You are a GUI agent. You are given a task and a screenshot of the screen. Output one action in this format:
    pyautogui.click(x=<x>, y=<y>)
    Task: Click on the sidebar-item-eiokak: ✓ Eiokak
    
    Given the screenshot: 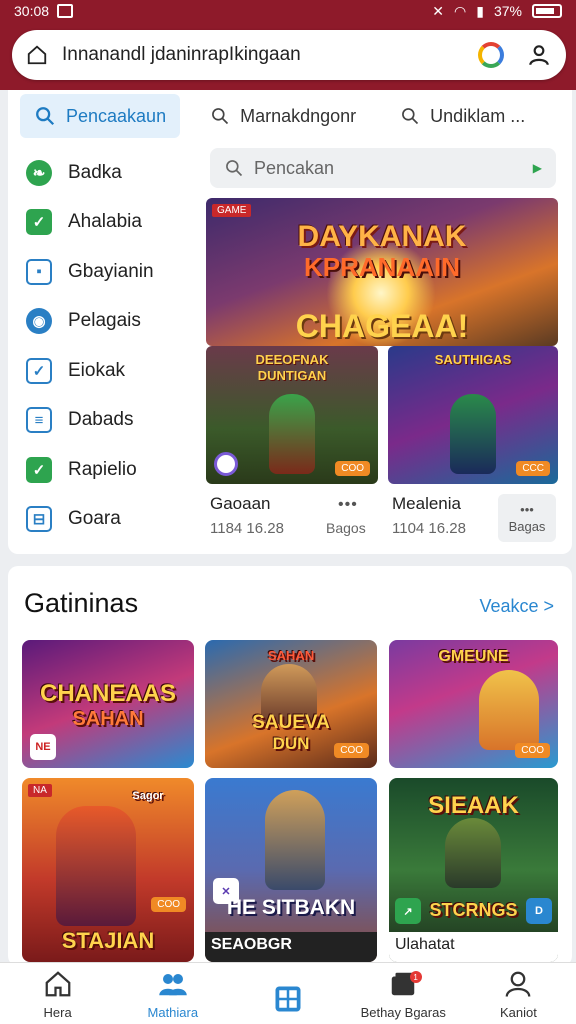 What is the action you would take?
    pyautogui.click(x=111, y=371)
    